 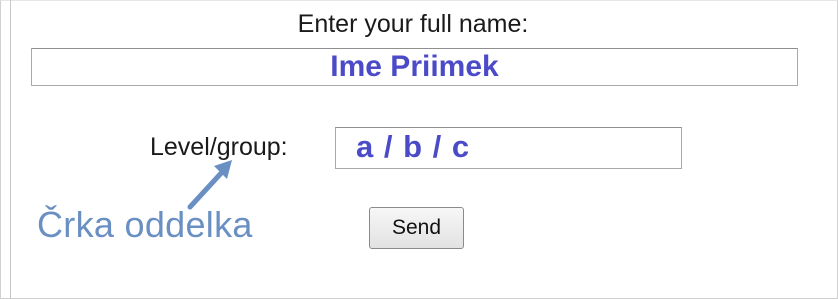 What do you see at coordinates (209, 185) in the screenshot?
I see `arrow-up-right-icon` at bounding box center [209, 185].